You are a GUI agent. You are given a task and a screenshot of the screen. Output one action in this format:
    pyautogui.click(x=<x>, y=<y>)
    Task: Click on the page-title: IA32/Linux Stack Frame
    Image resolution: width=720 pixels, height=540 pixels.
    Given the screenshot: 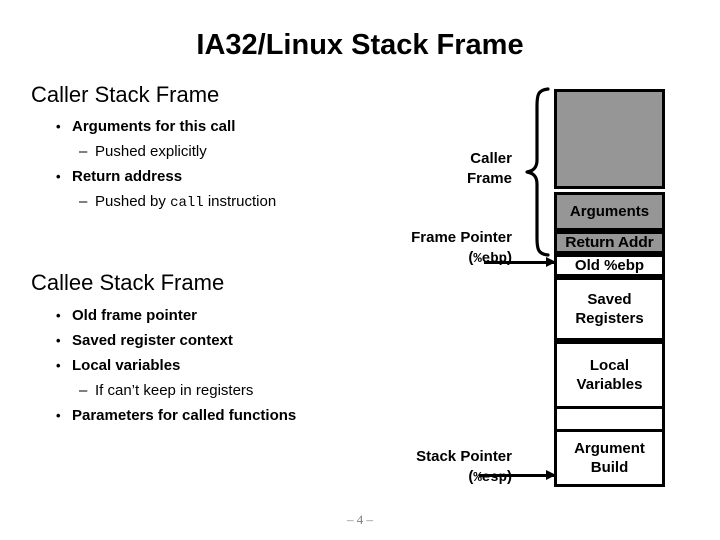 What is the action you would take?
    pyautogui.click(x=360, y=45)
    